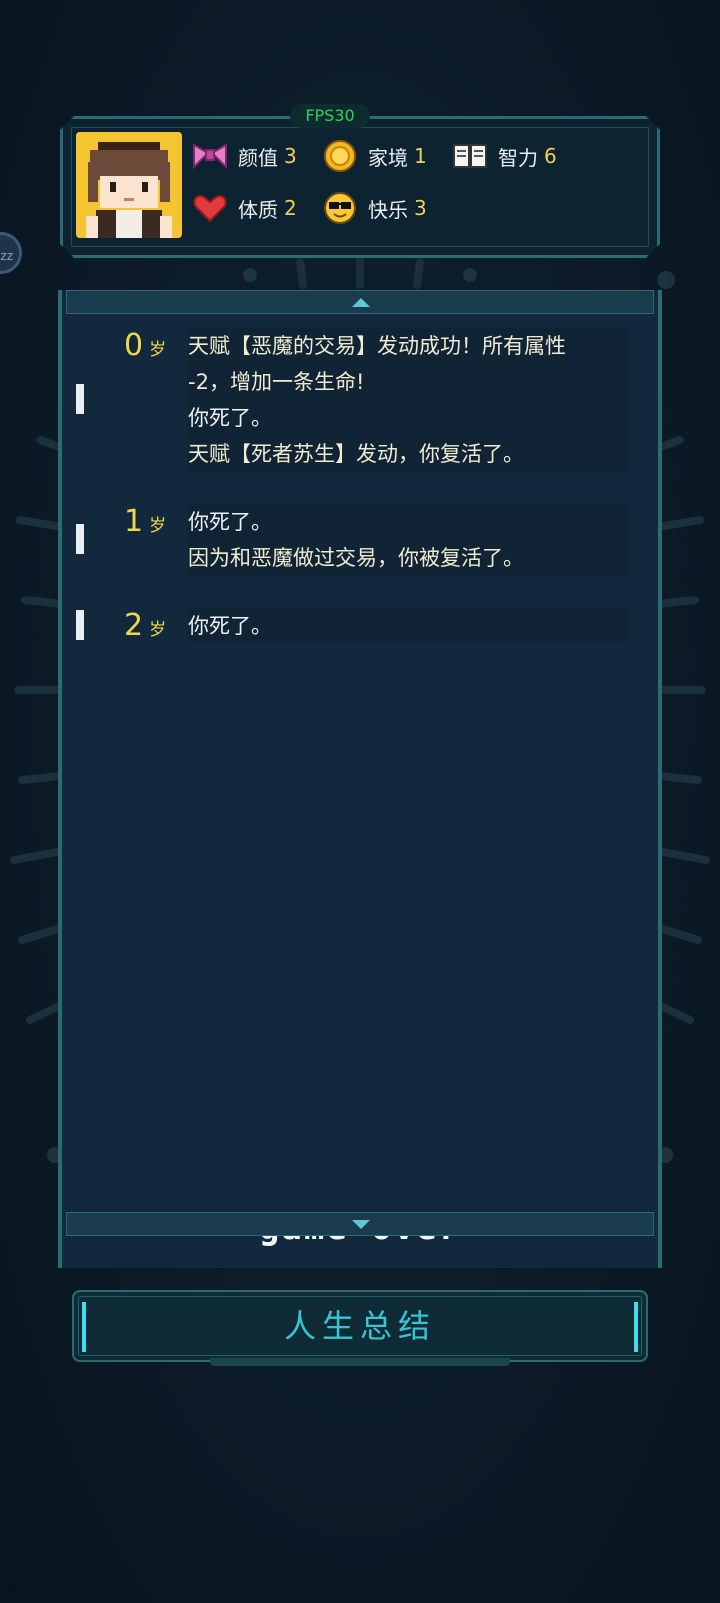 The image size is (720, 1603). What do you see at coordinates (84, 1327) in the screenshot?
I see `button-edge-left` at bounding box center [84, 1327].